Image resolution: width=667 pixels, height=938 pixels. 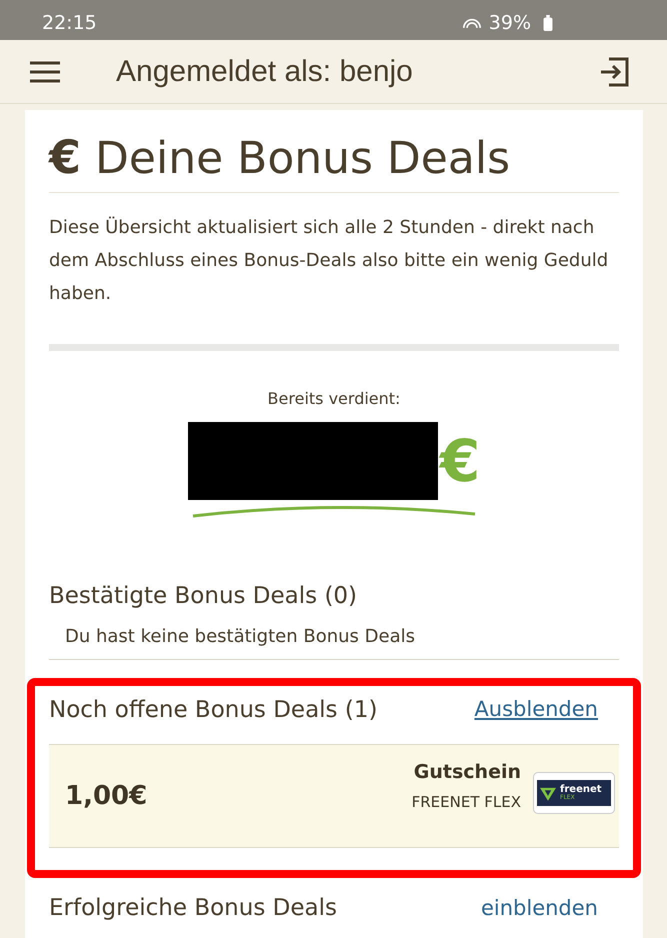 What do you see at coordinates (265, 71) in the screenshot?
I see `app-title: Angemeldet als: benjo` at bounding box center [265, 71].